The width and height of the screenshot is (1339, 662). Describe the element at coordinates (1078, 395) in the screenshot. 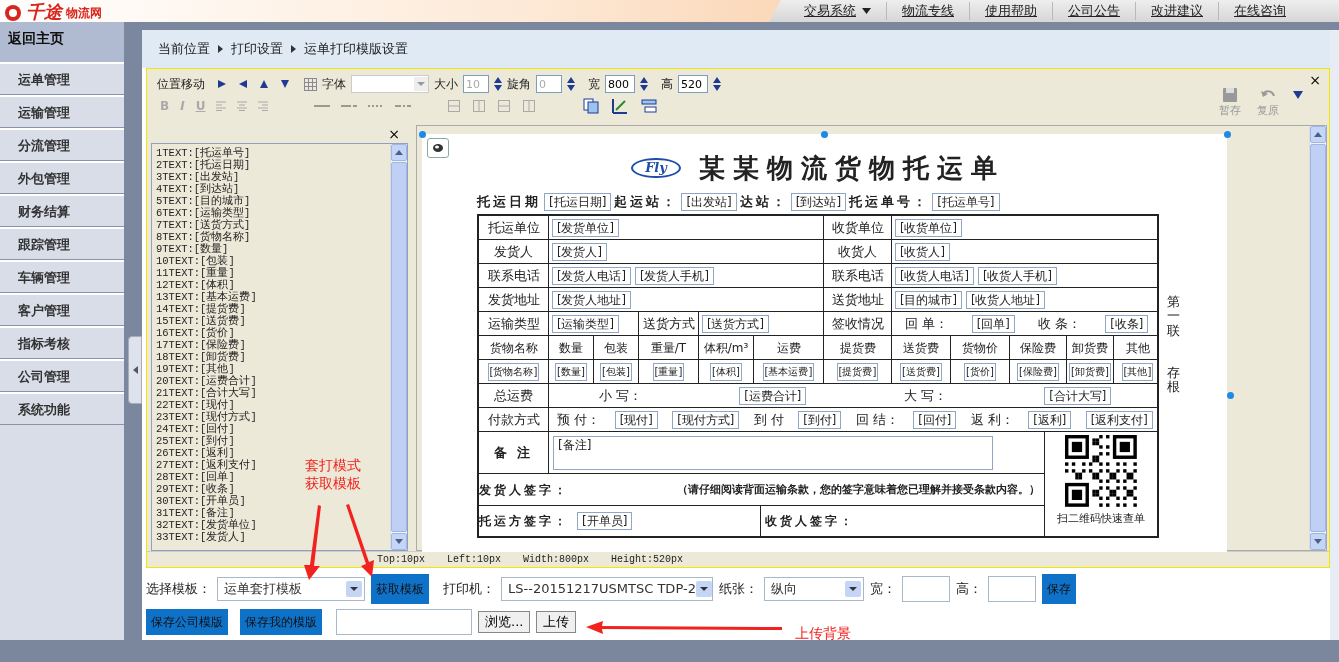

I see `template-field: [合计大写]` at that location.